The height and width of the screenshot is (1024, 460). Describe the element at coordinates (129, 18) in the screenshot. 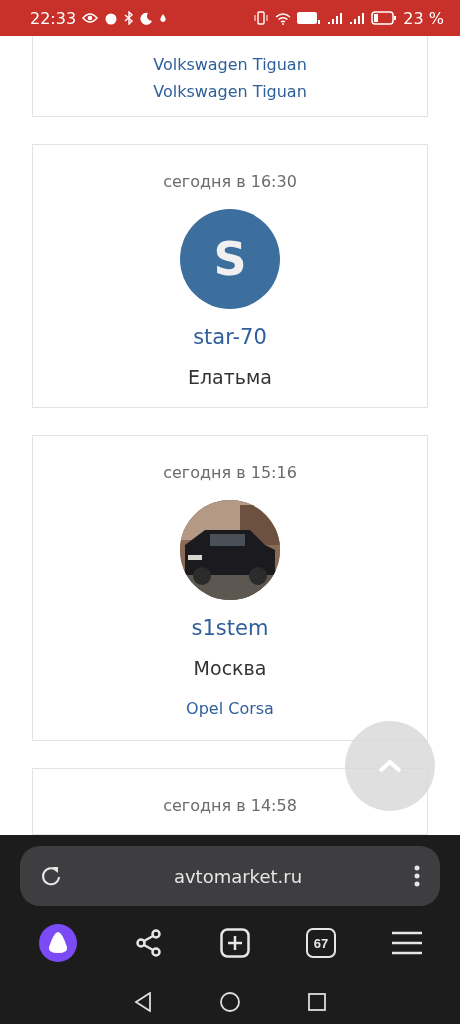

I see `bluetooth-icon` at that location.